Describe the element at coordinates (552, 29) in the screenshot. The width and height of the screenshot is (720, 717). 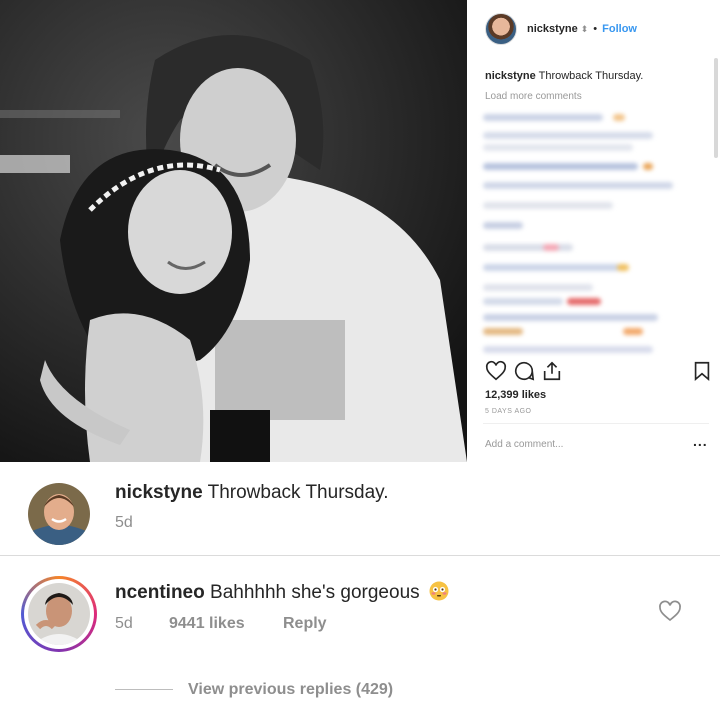
I see `post-username: nickstyne` at that location.